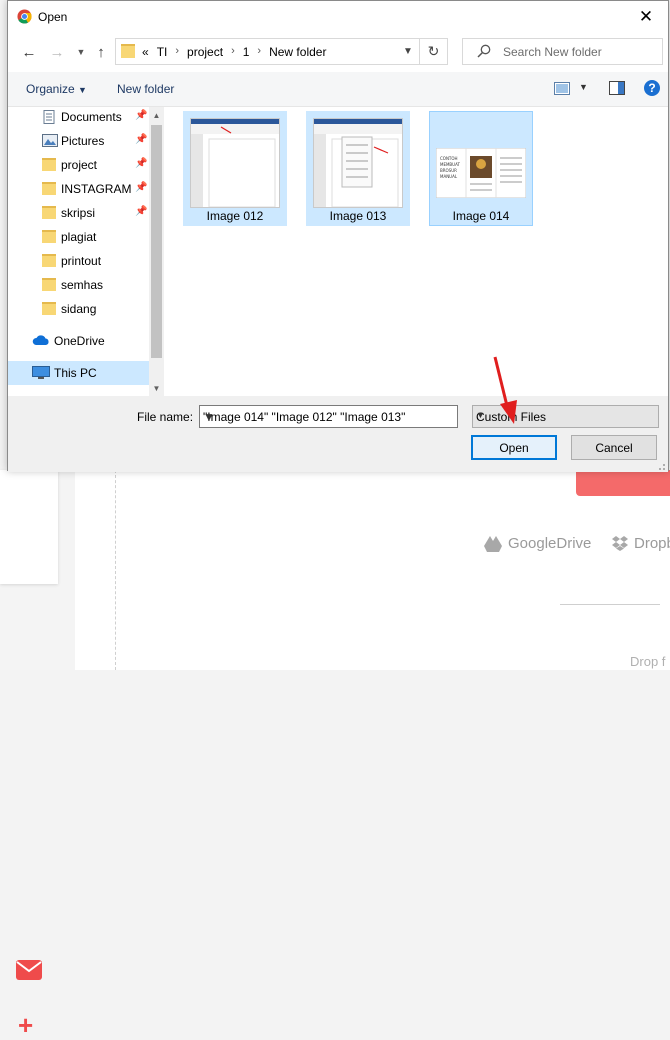  What do you see at coordinates (652, 88) in the screenshot?
I see `help-icon: ?` at bounding box center [652, 88].